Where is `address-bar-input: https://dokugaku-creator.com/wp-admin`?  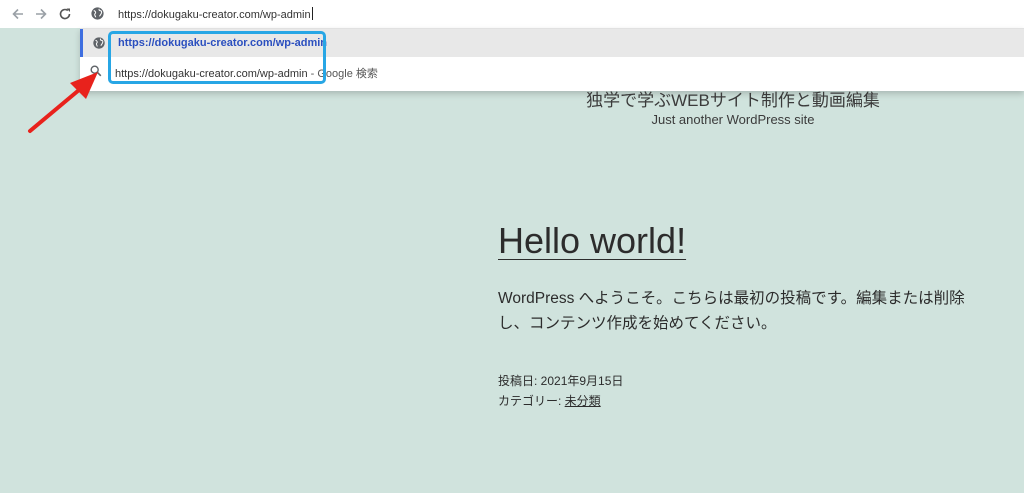
address-bar-input: https://dokugaku-creator.com/wp-admin is located at coordinates (215, 14).